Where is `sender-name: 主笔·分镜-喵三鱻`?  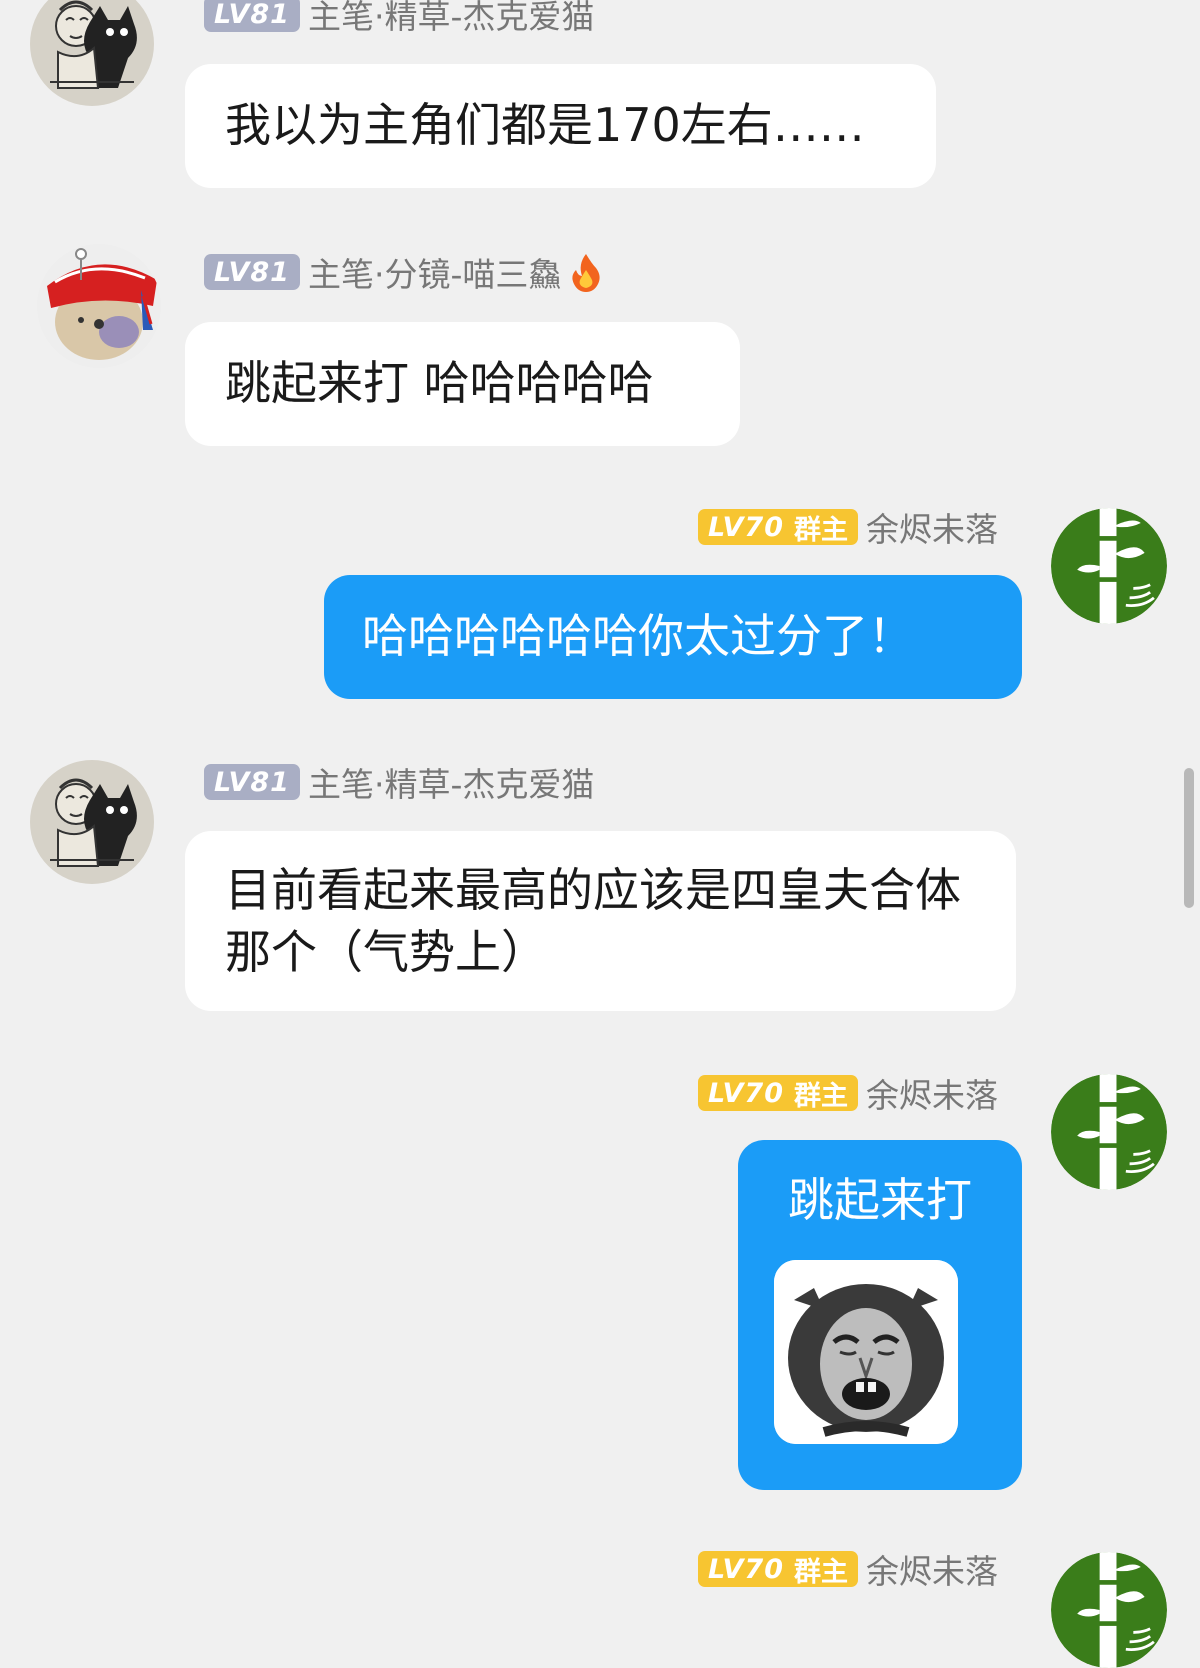
sender-name: 主笔·分镜-喵三鱻 is located at coordinates (434, 272).